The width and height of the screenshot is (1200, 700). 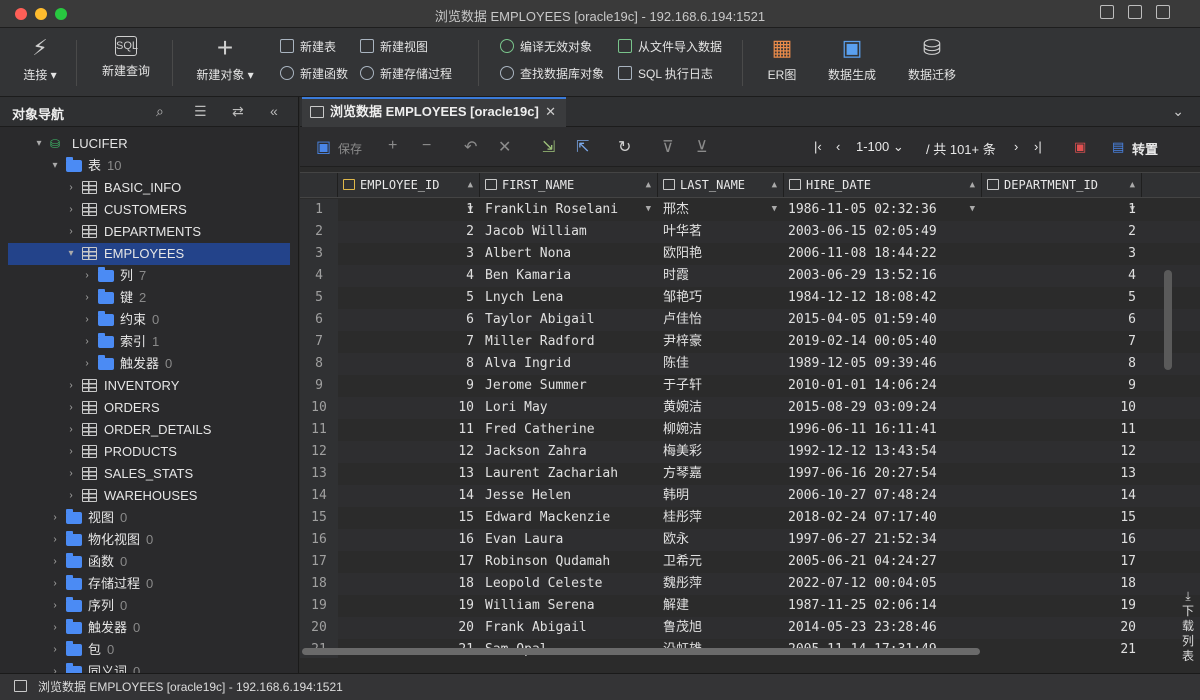 I want to click on search-icon: ⌕, so click(x=160, y=111).